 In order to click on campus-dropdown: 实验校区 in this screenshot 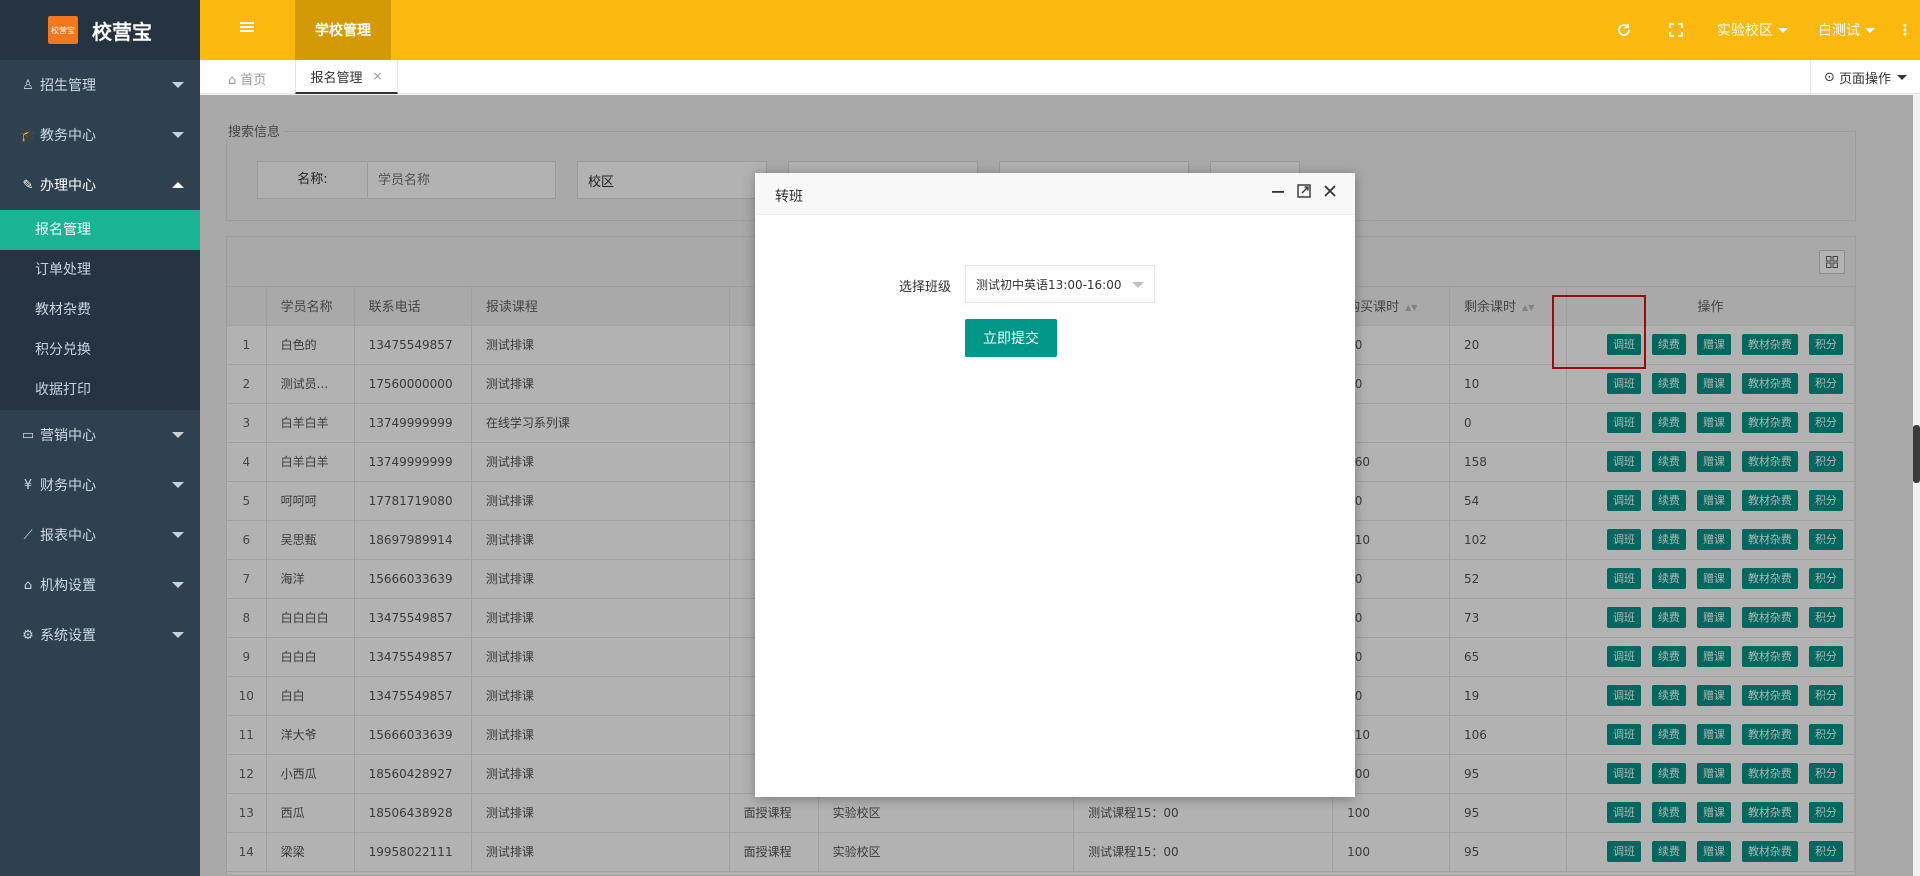, I will do `click(1752, 30)`.